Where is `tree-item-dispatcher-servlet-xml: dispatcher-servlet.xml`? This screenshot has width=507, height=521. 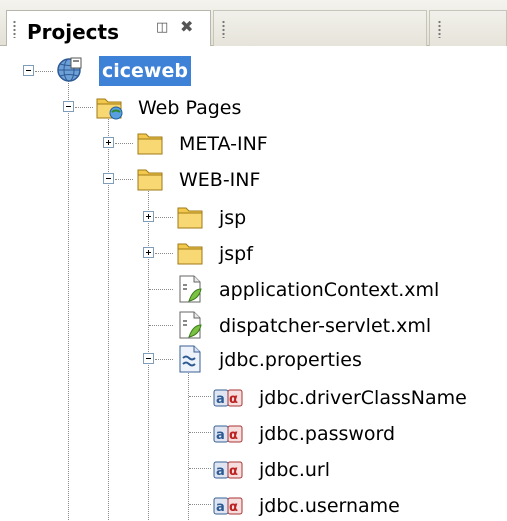 tree-item-dispatcher-servlet-xml: dispatcher-servlet.xml is located at coordinates (325, 326).